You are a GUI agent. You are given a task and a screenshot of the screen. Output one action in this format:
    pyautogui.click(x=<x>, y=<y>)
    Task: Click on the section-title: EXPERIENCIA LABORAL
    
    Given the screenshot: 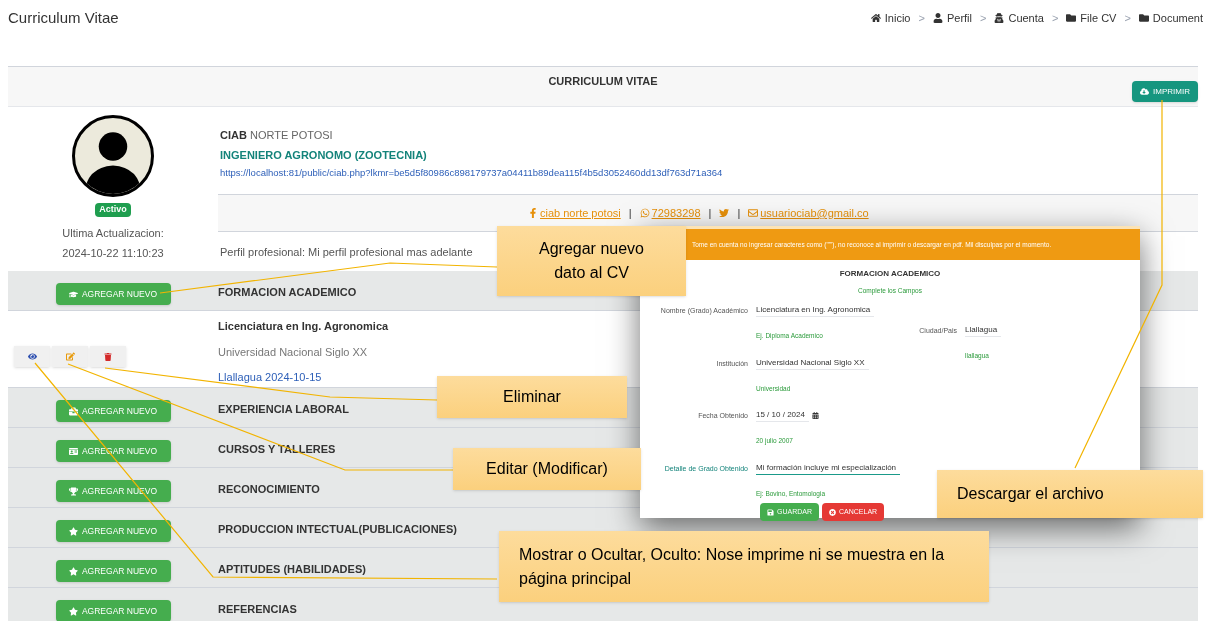 What is the action you would take?
    pyautogui.click(x=283, y=409)
    